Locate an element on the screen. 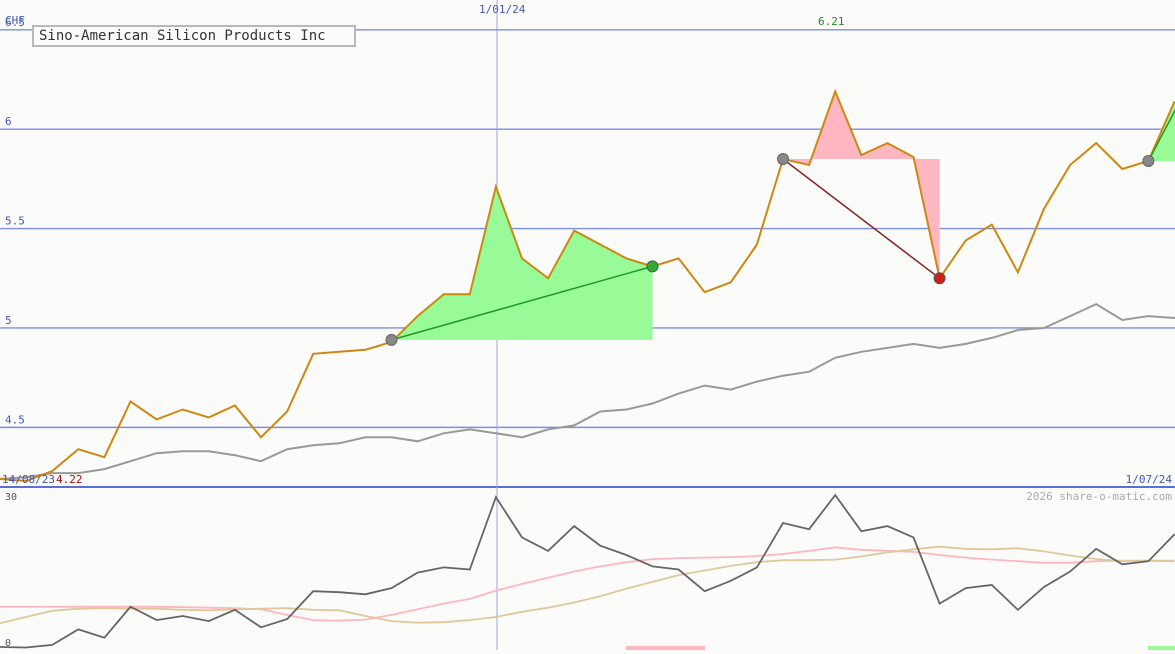 The width and height of the screenshot is (1175, 654). low-value-label: 4.22 is located at coordinates (69, 479).